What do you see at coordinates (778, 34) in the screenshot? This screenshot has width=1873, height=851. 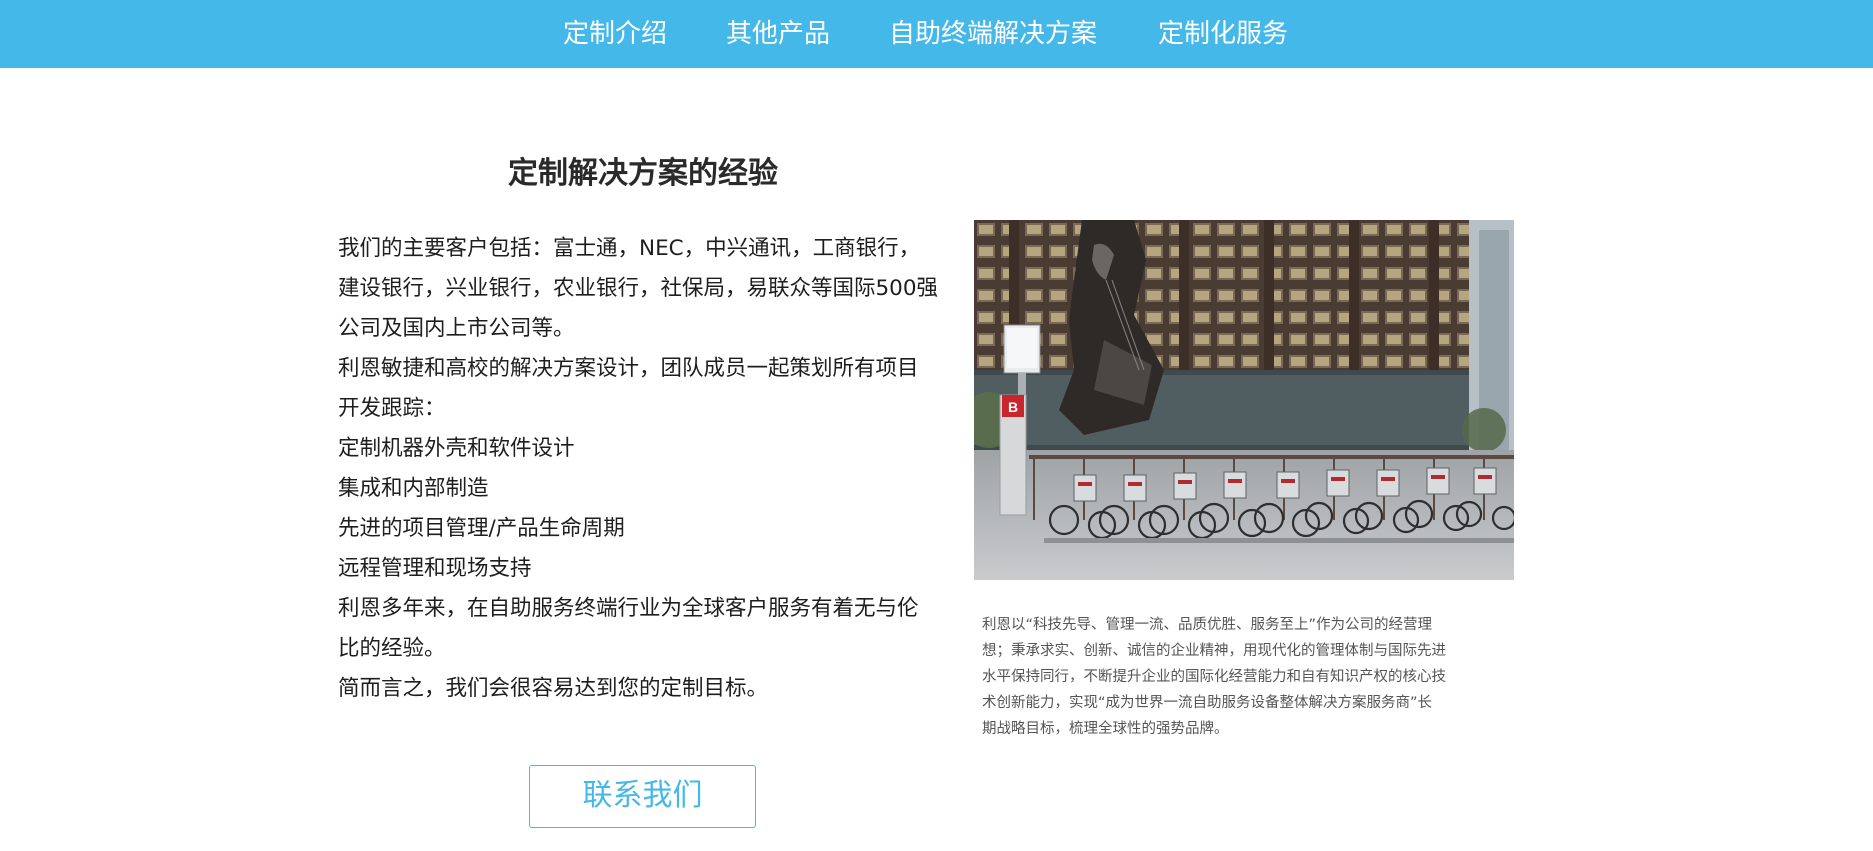 I see `nav-item-other-products: 其他产品` at bounding box center [778, 34].